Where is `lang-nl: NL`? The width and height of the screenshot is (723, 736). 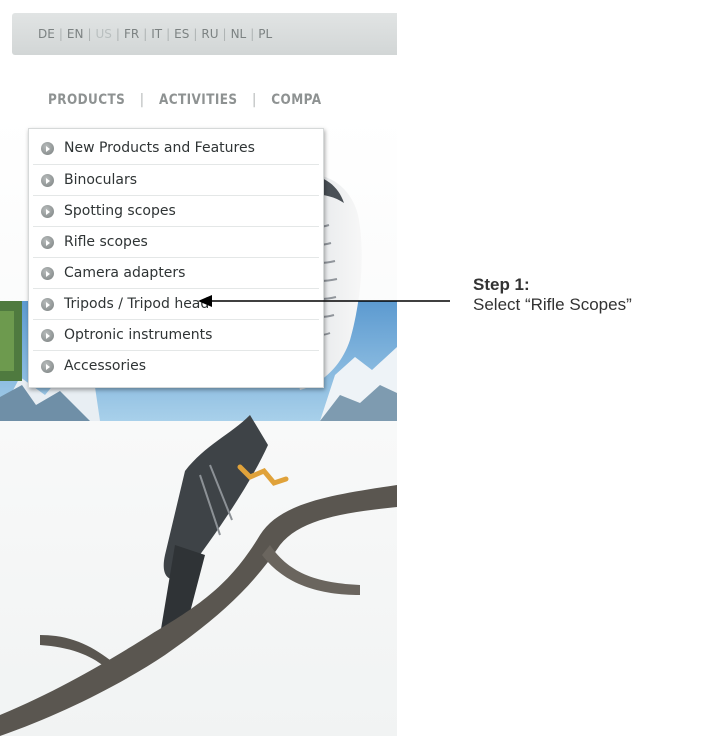
lang-nl: NL is located at coordinates (239, 34).